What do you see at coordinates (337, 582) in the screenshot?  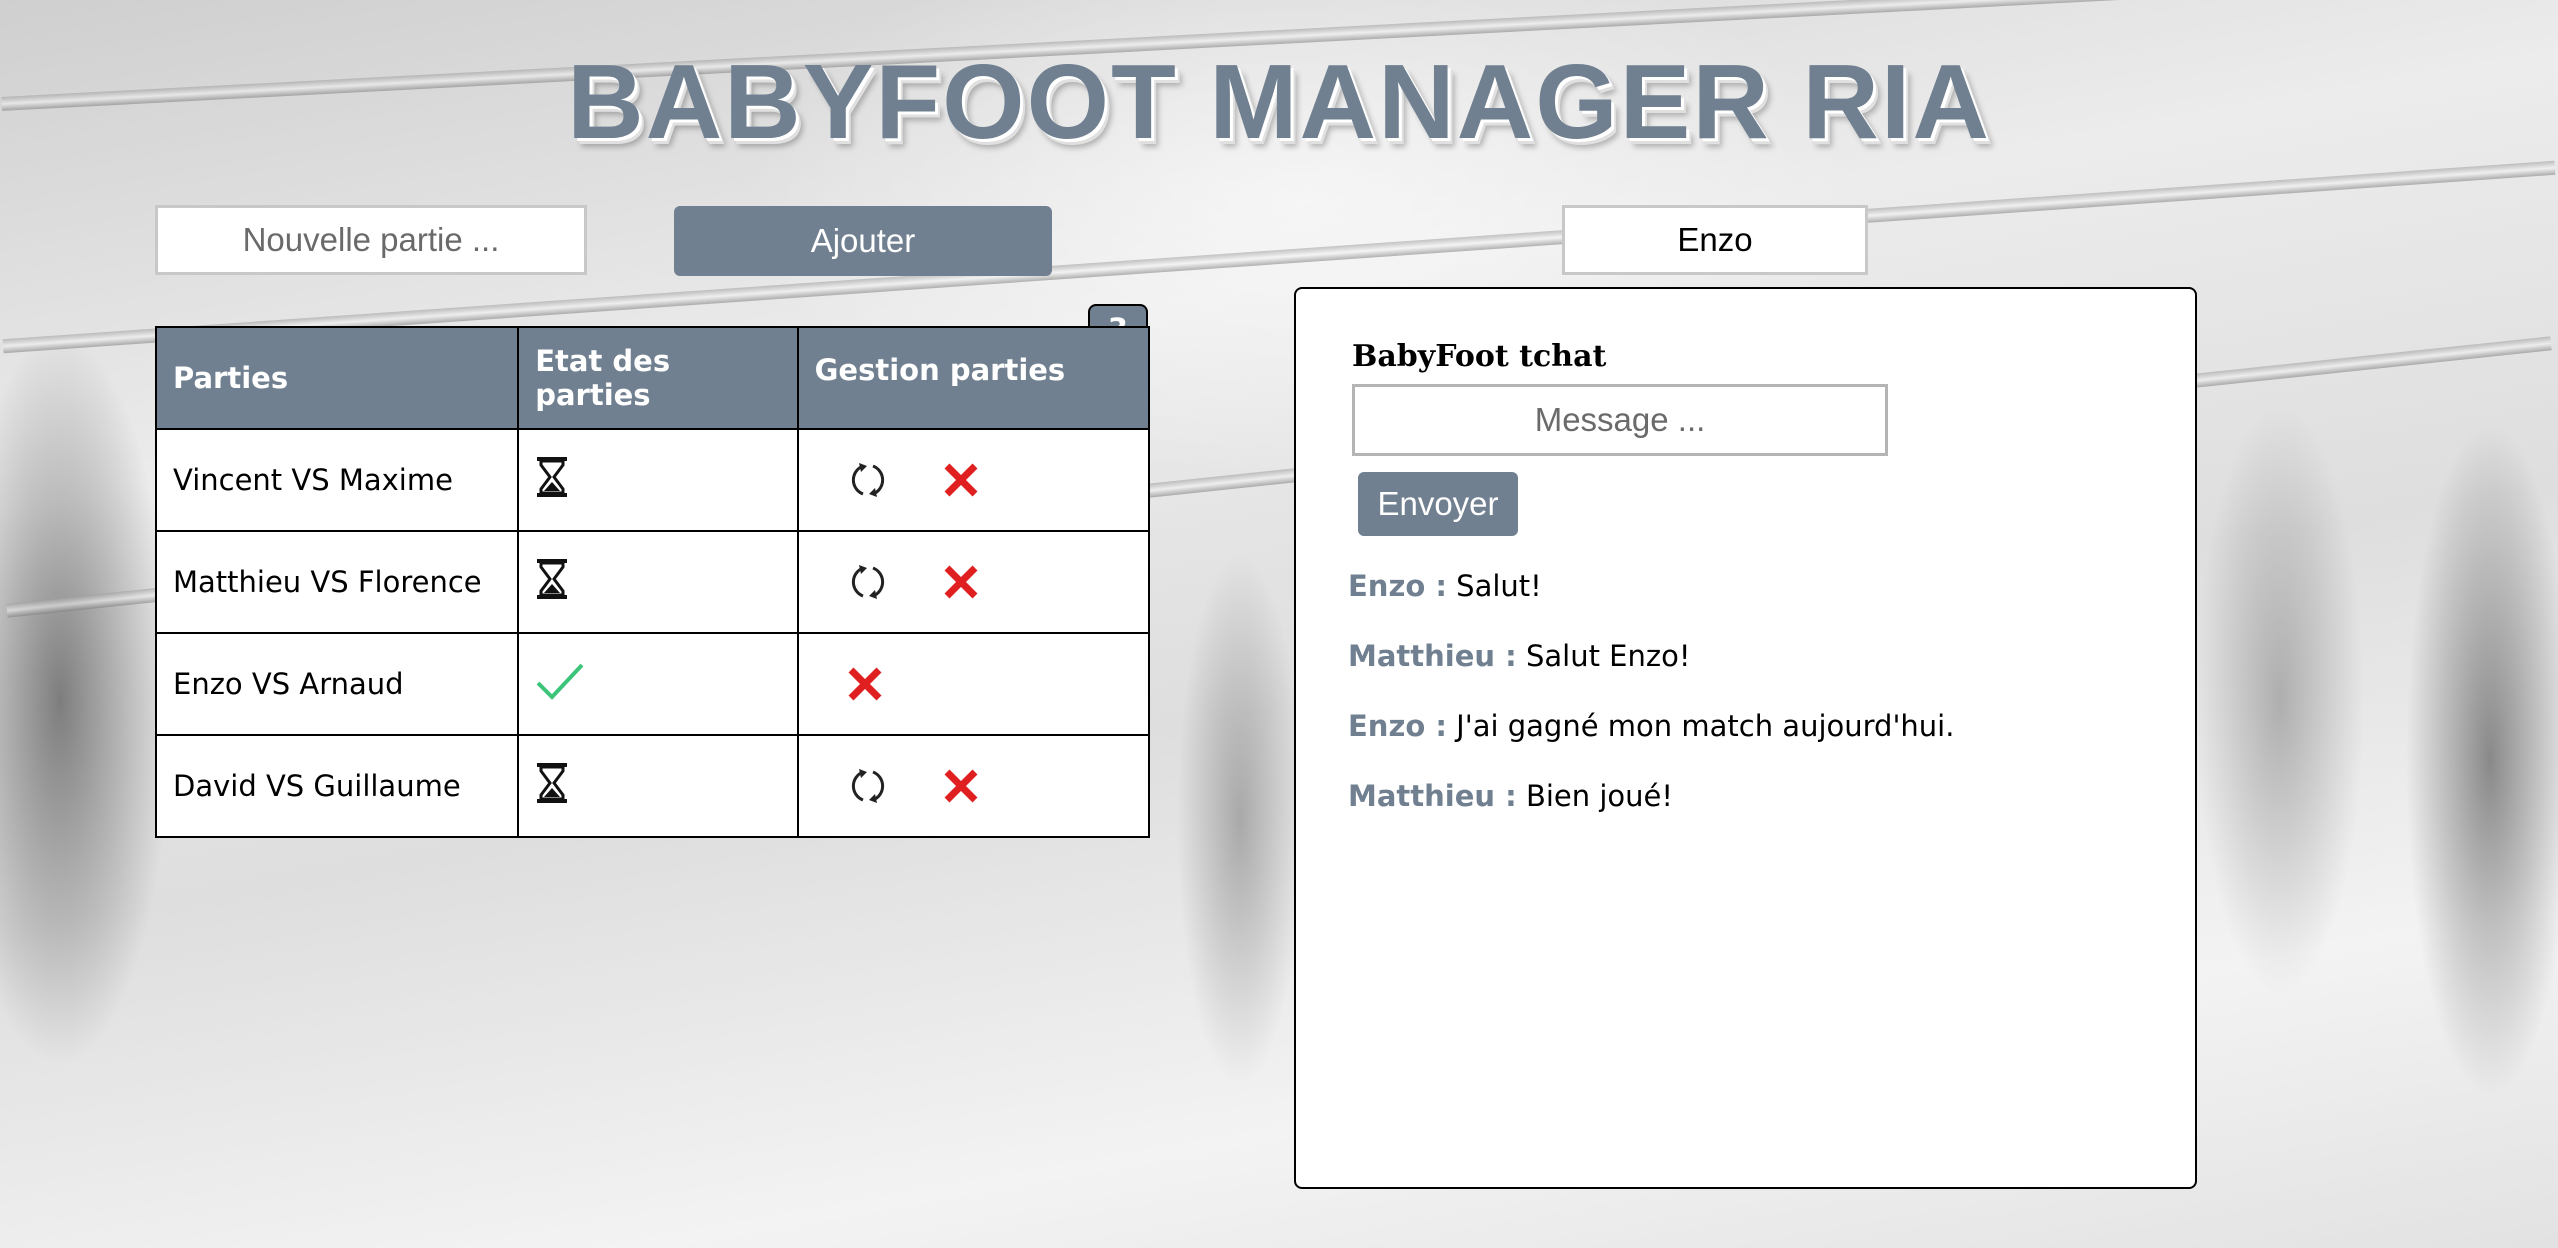 I see `game-name: Matthieu VS Florence` at bounding box center [337, 582].